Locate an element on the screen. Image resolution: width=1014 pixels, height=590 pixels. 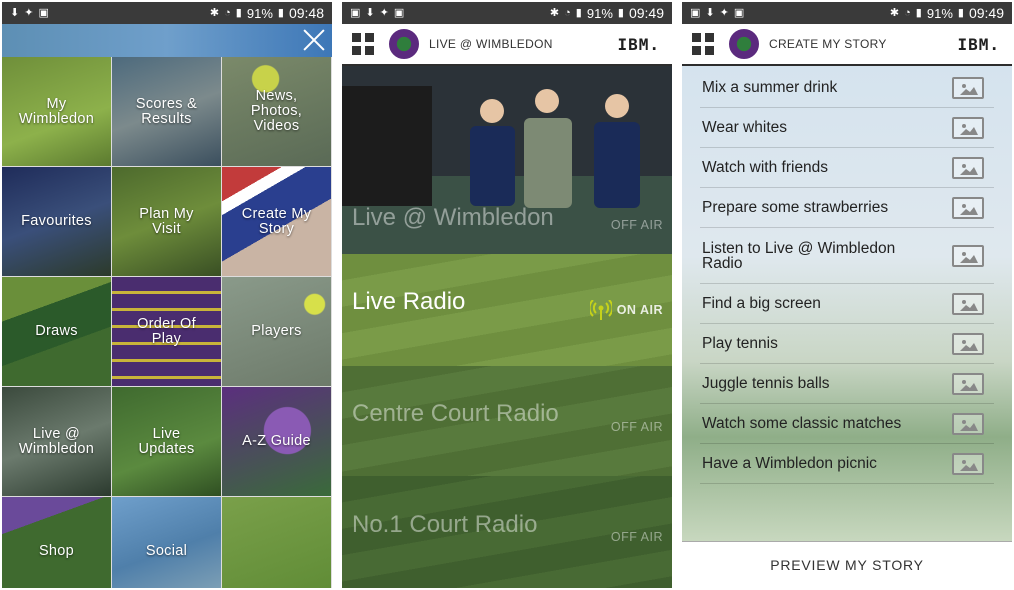
menu-tile-label: Order Of Play is located at coordinates (166, 331).